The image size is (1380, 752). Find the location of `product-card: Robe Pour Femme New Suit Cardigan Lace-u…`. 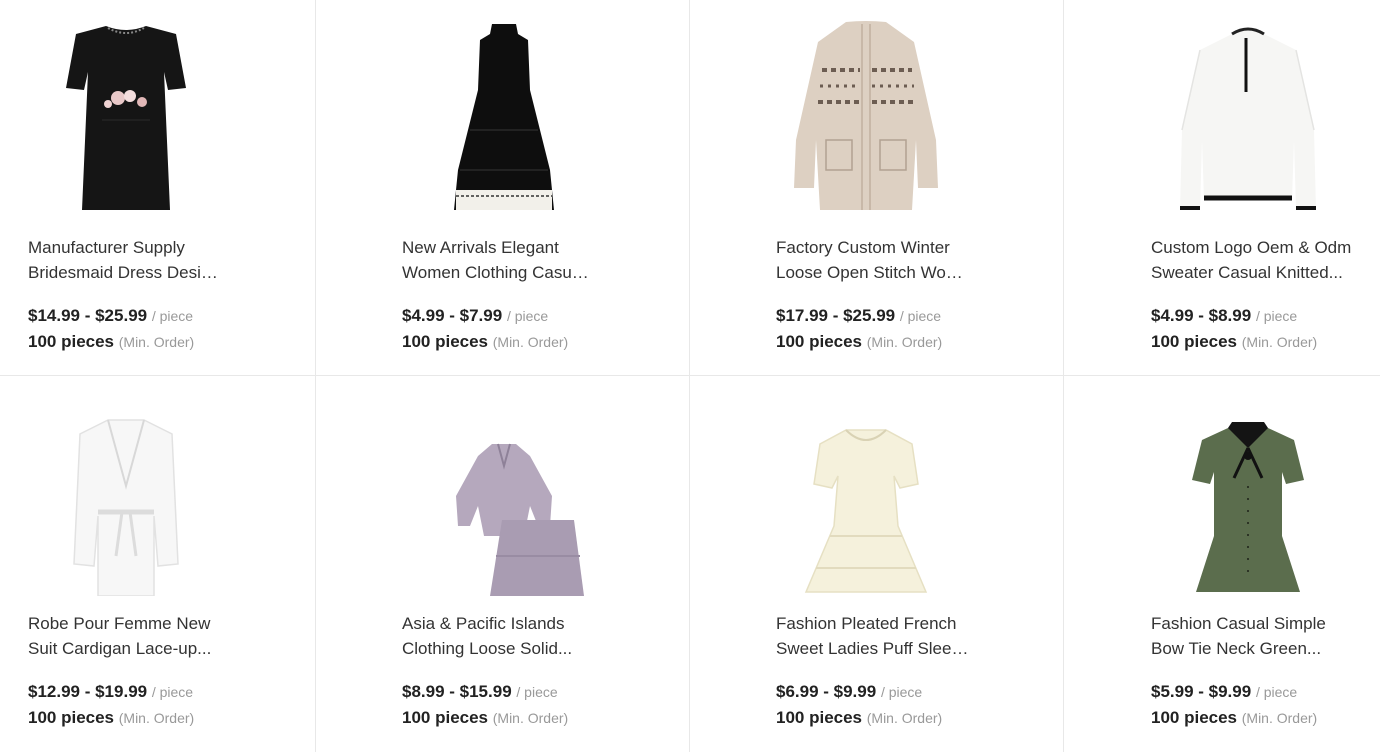

product-card: Robe Pour Femme New Suit Cardigan Lace-u… is located at coordinates (157, 564).